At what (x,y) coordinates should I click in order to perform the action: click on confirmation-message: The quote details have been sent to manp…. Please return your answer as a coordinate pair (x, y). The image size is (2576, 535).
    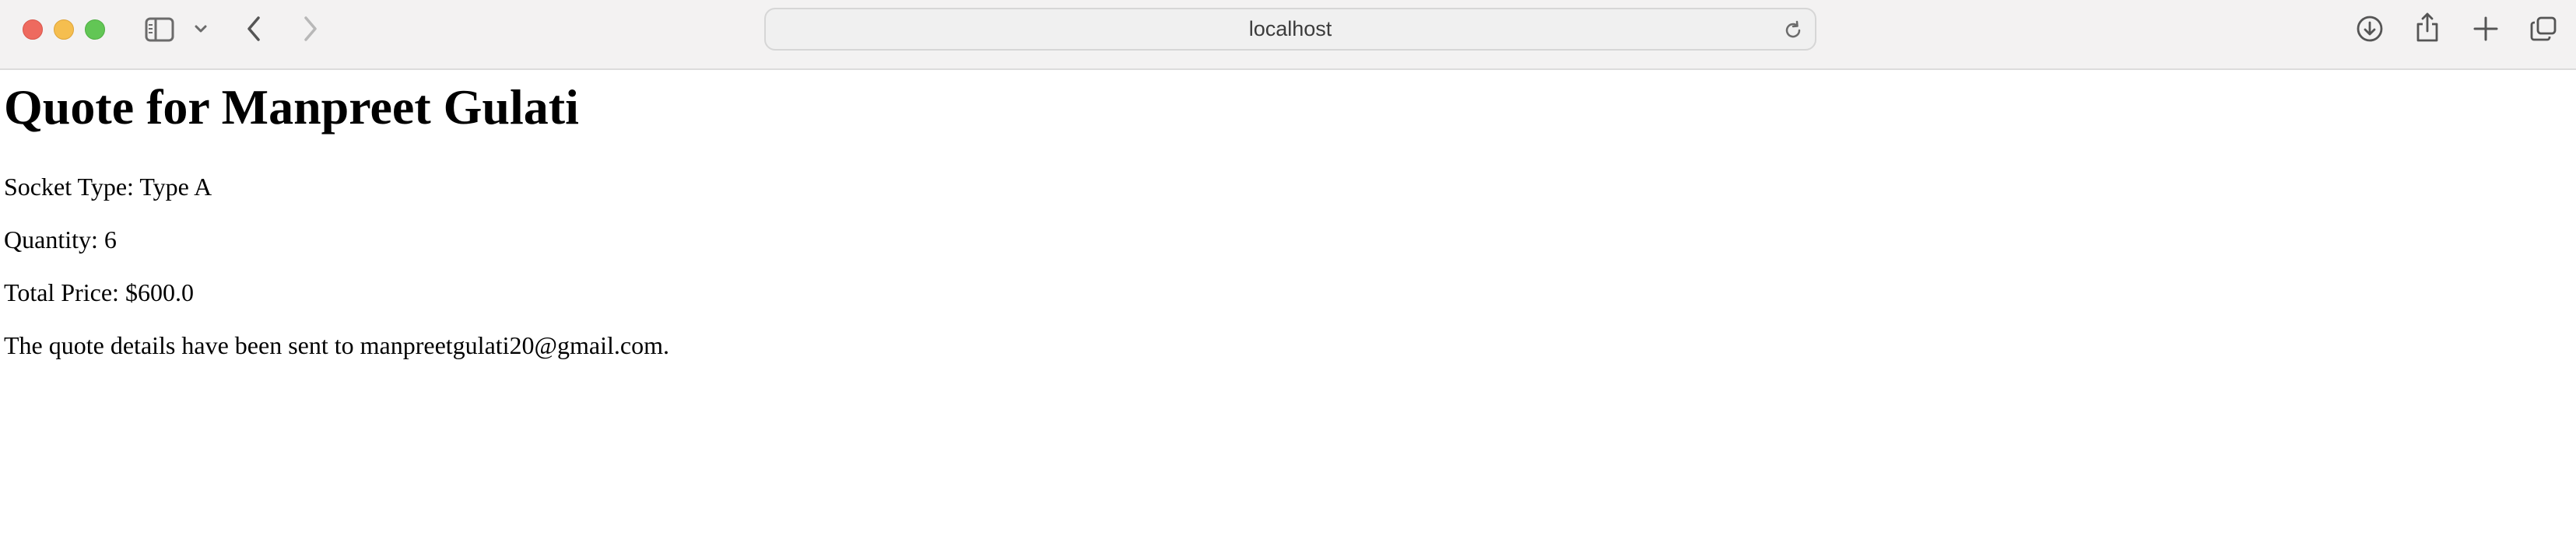
    Looking at the image, I should click on (337, 345).